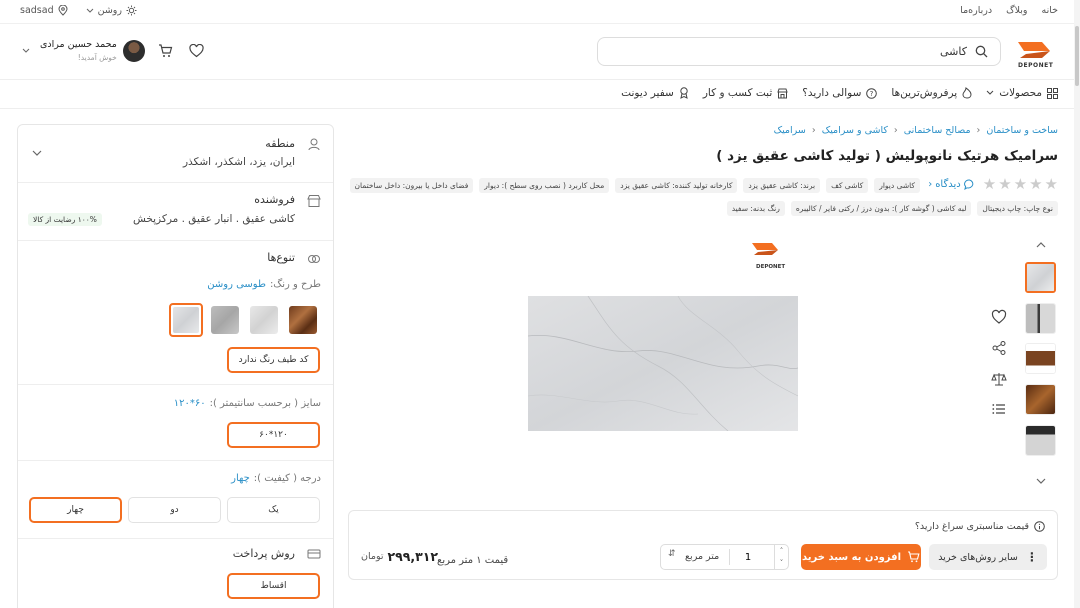  What do you see at coordinates (165, 51) in the screenshot?
I see `cart-icon` at bounding box center [165, 51].